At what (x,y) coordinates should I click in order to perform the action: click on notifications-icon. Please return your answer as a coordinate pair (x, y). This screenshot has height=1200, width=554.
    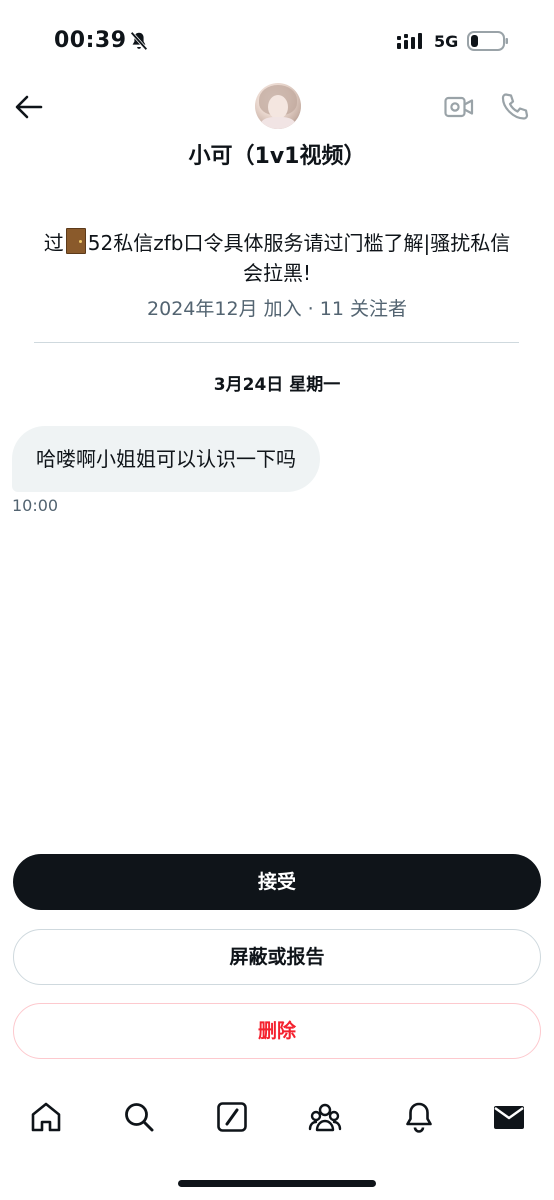
    Looking at the image, I should click on (419, 1117).